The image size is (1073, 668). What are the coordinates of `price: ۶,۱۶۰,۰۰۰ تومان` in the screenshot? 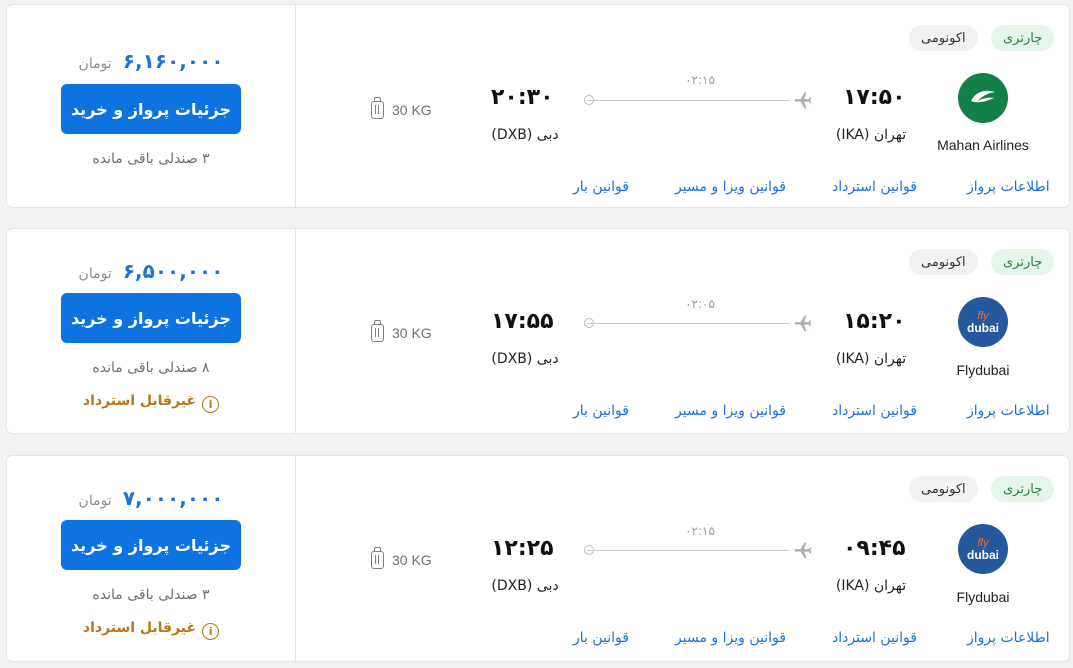 It's located at (151, 61).